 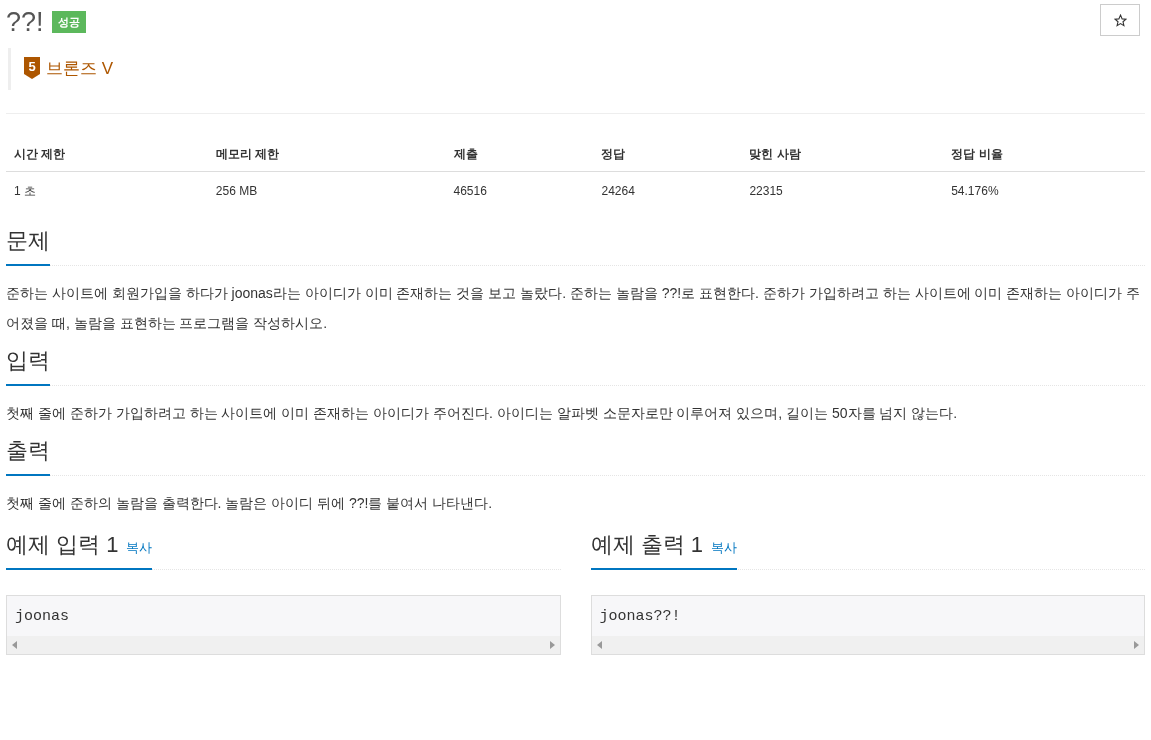 What do you see at coordinates (62, 544) in the screenshot?
I see `section-heading: 예제 입력 1` at bounding box center [62, 544].